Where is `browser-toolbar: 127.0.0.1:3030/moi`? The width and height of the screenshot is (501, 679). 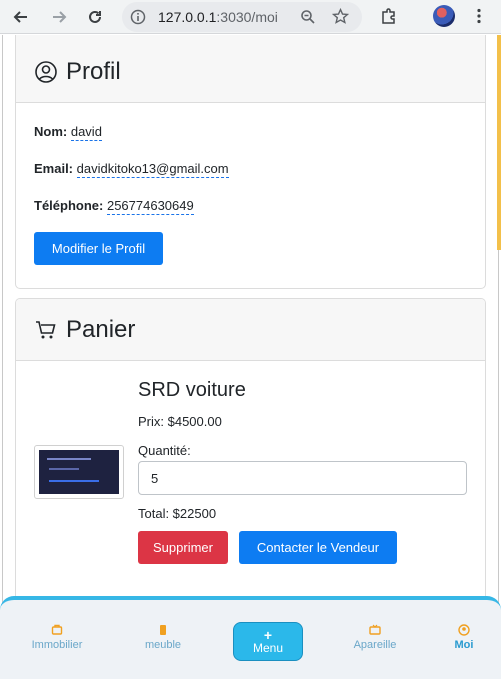
browser-toolbar: 127.0.0.1:3030/moi is located at coordinates (250, 17).